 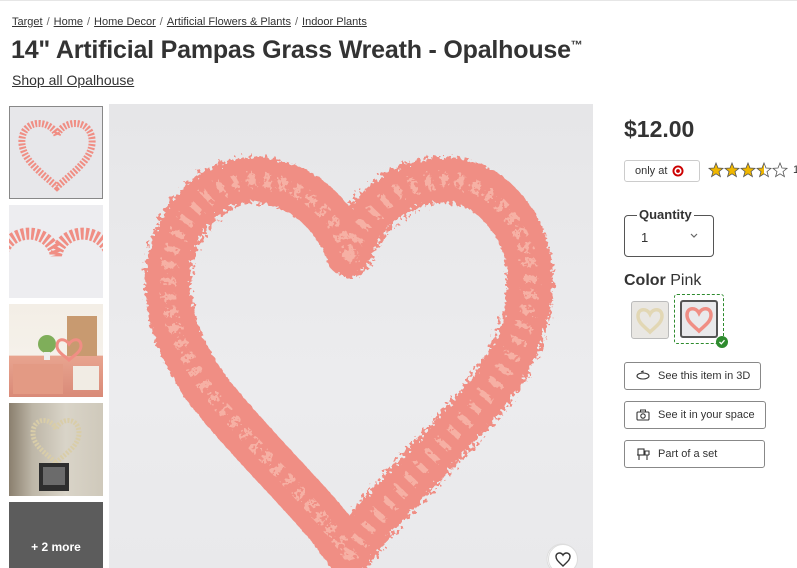 I want to click on part-of-a-set-label: Part of a set, so click(x=688, y=454).